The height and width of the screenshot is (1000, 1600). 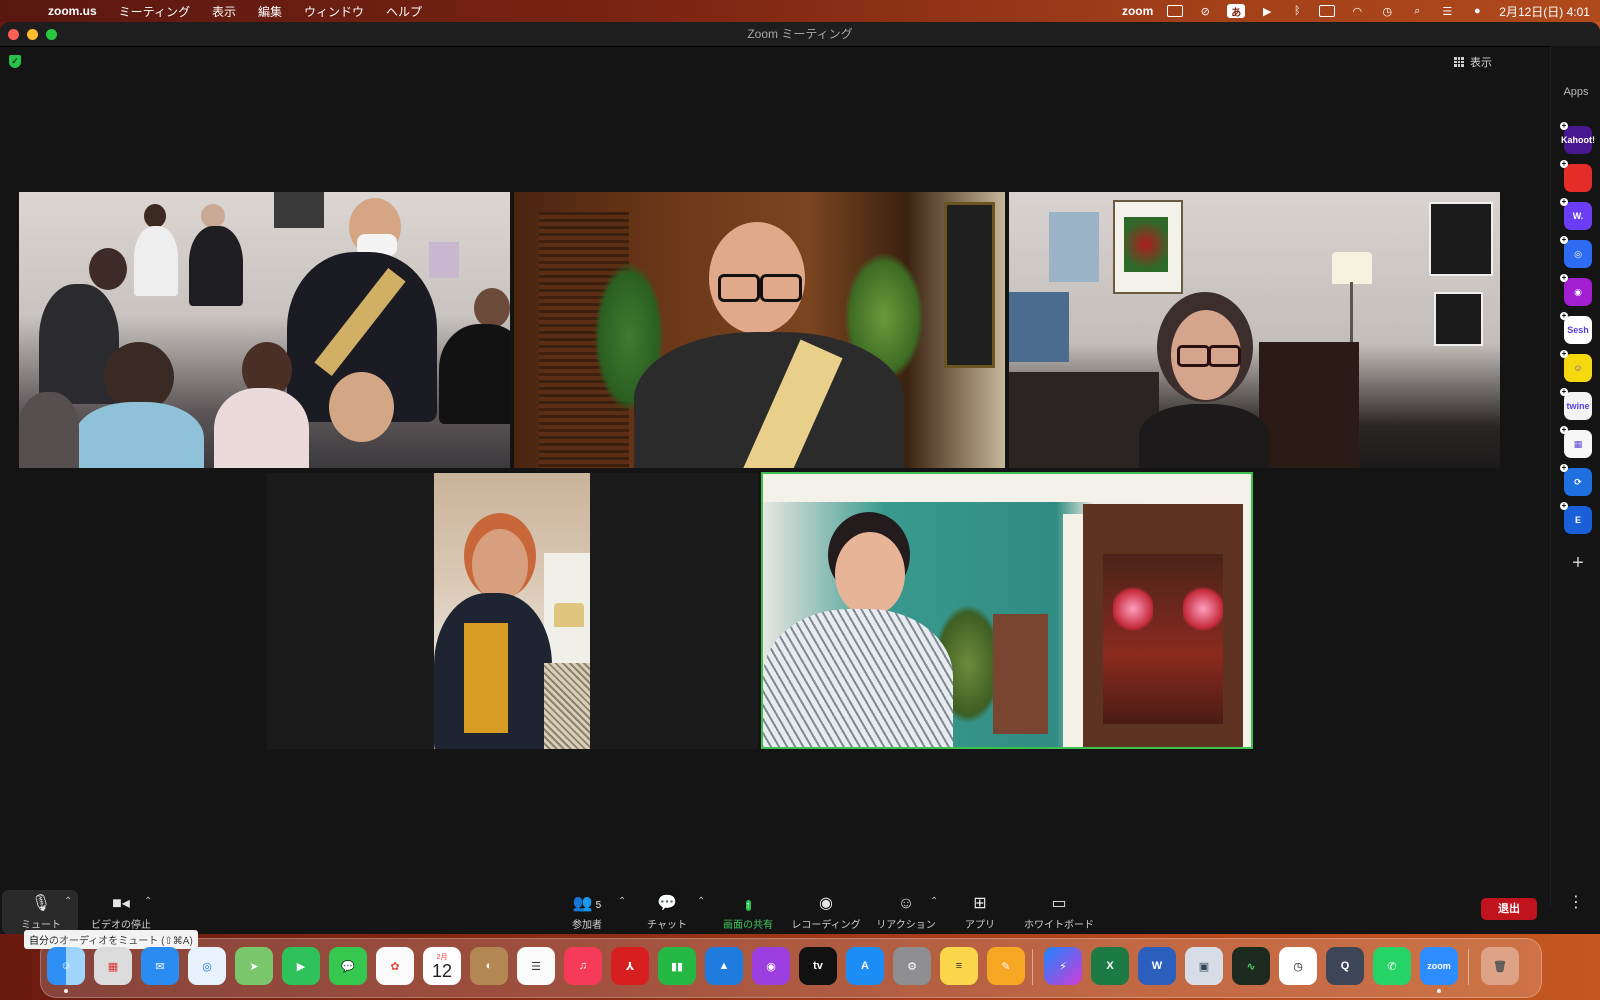 What do you see at coordinates (1564, 315) in the screenshot?
I see `app-5-add-badge-icon: +` at bounding box center [1564, 315].